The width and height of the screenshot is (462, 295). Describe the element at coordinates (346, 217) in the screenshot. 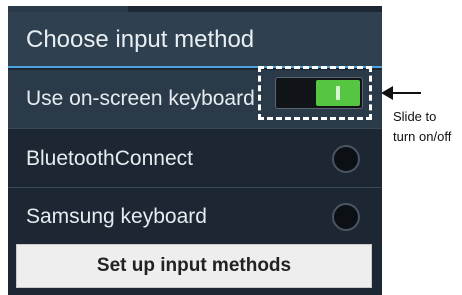

I see `samsung-keyboard-radio` at that location.